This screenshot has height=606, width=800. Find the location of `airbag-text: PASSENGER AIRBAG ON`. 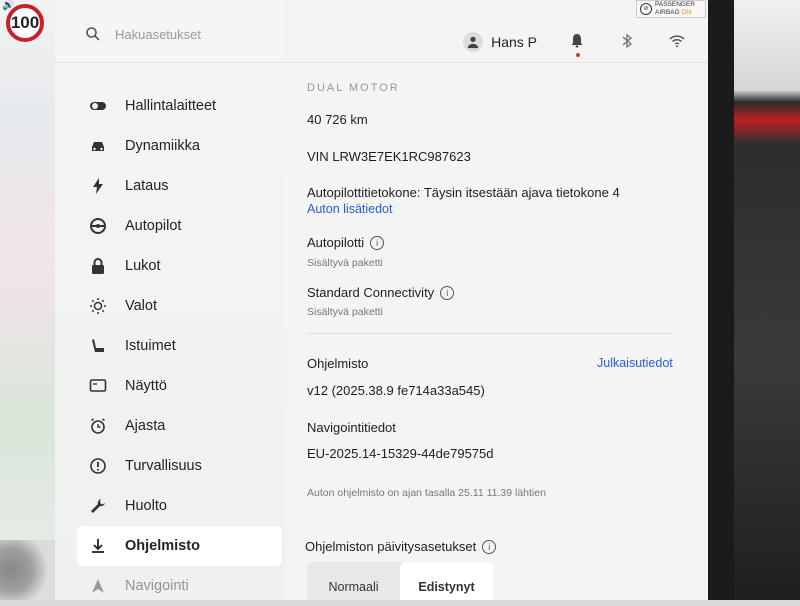

airbag-text: PASSENGER AIRBAG ON is located at coordinates (675, 9).